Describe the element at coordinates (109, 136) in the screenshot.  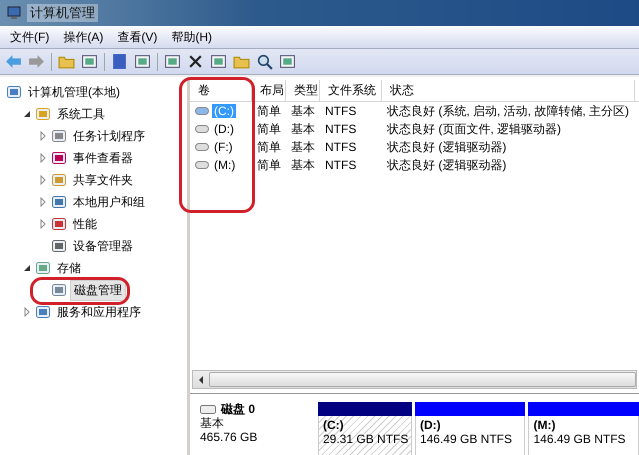
I see `tree-item: 任务计划程序` at that location.